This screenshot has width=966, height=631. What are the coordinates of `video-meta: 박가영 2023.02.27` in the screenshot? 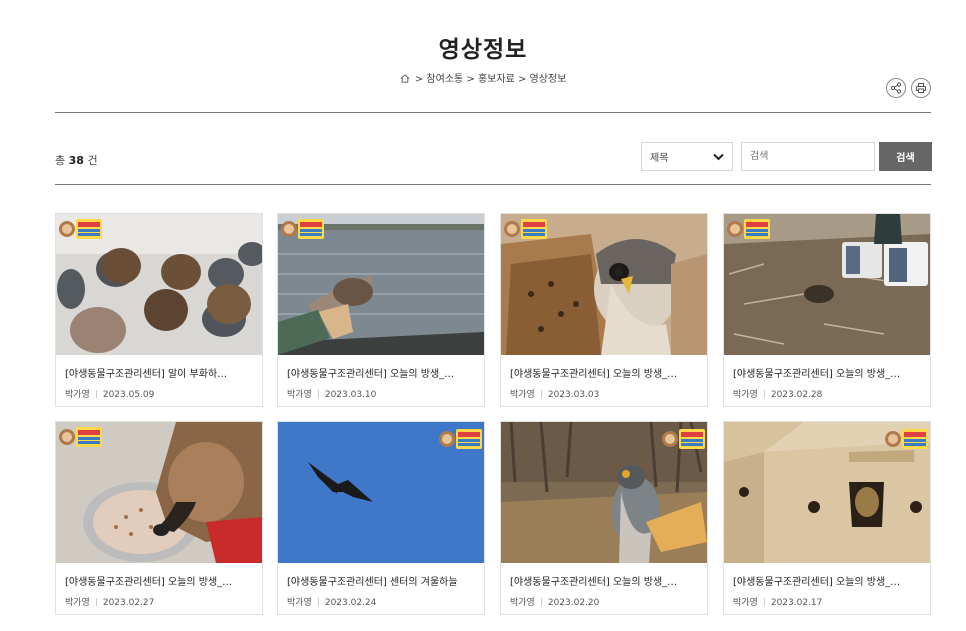 It's located at (109, 601).